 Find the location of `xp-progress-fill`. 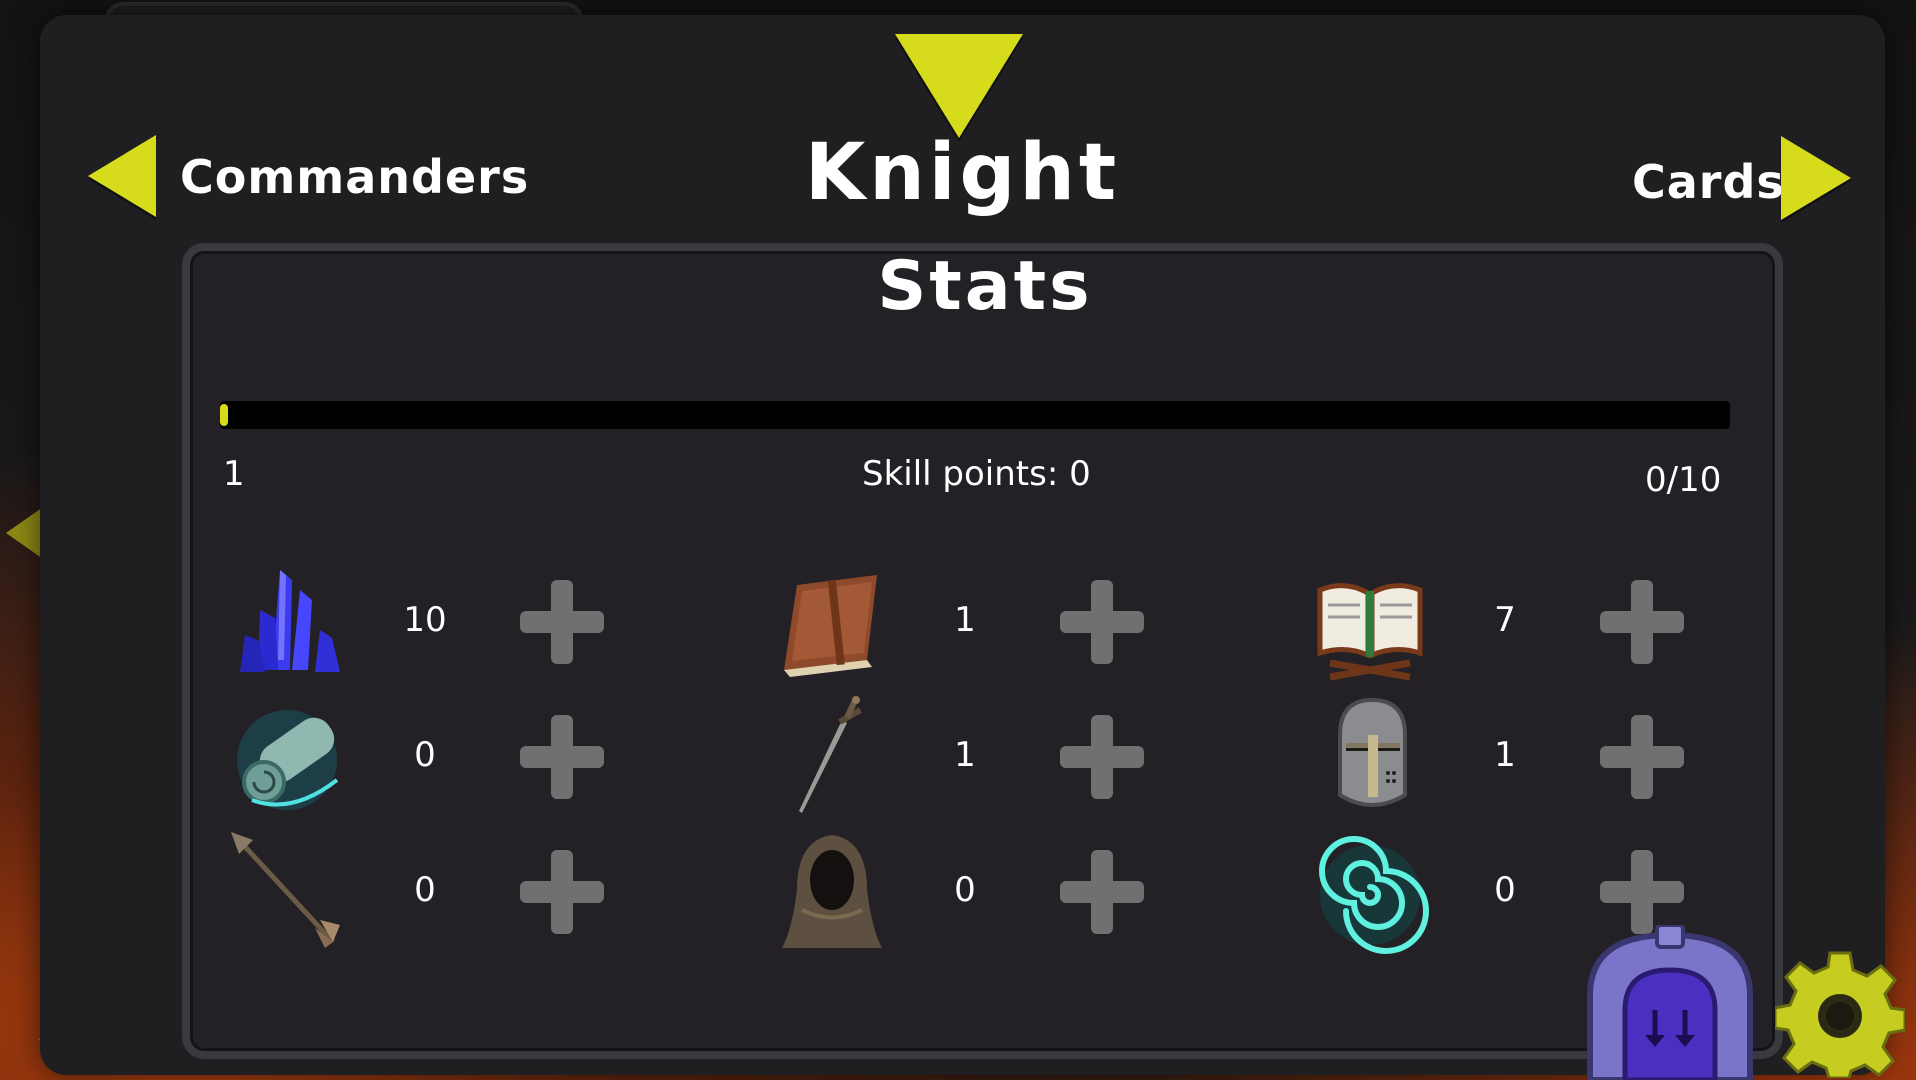

xp-progress-fill is located at coordinates (224, 415).